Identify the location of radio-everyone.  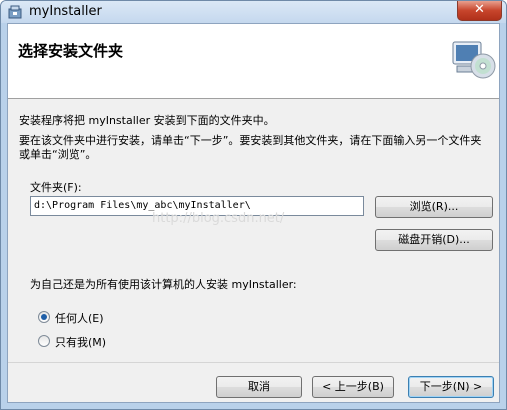
(44, 317).